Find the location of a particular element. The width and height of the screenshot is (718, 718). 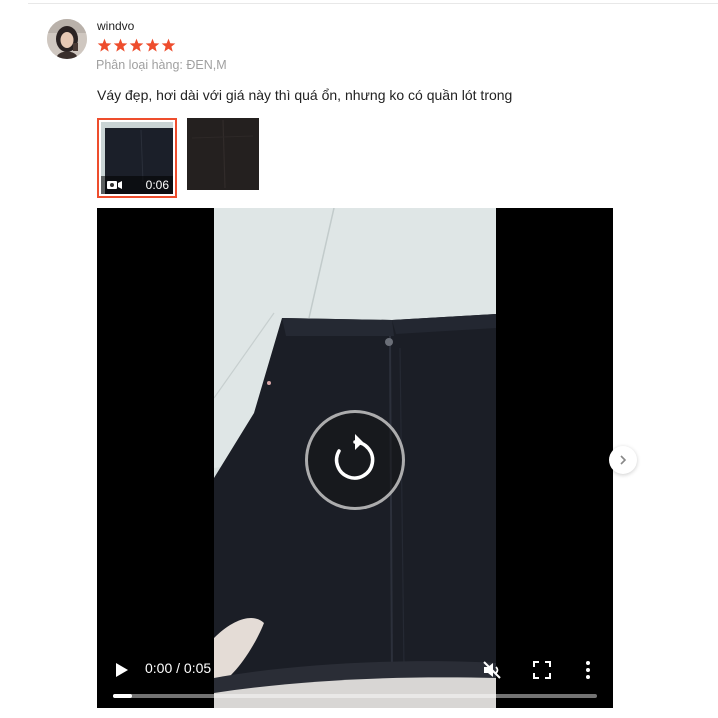

reviewer-username: windvo is located at coordinates (115, 26).